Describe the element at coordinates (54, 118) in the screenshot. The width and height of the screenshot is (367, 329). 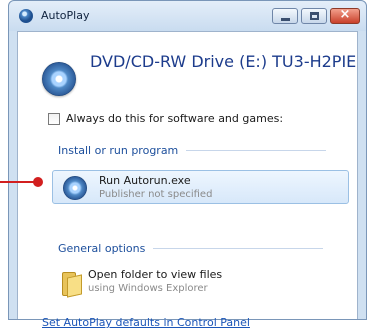
I see `always-checkbox` at that location.